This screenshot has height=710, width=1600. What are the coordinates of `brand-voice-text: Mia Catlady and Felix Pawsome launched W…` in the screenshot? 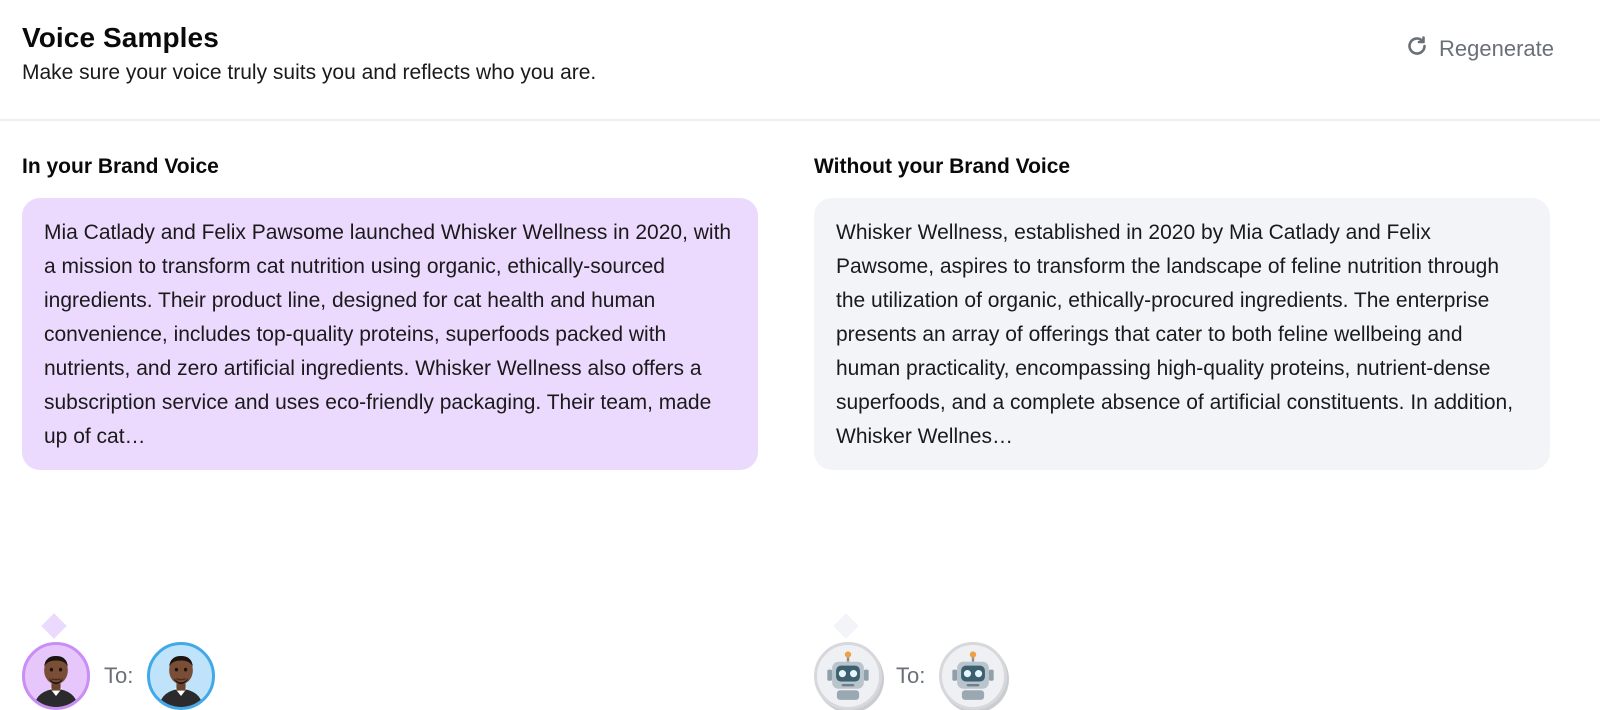 It's located at (388, 334).